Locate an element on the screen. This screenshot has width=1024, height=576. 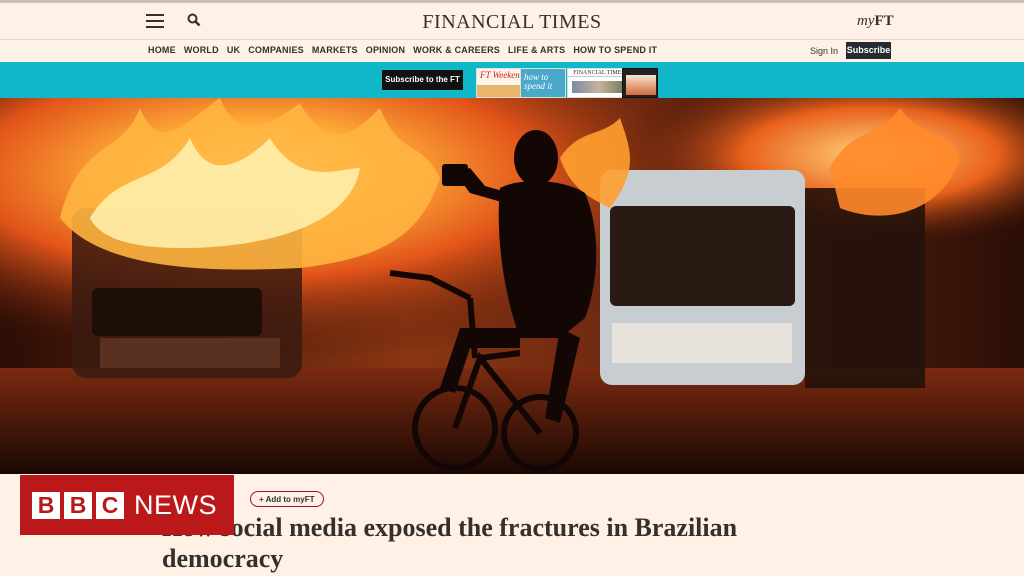
bbc-letter-b2: B is located at coordinates (78, 505).